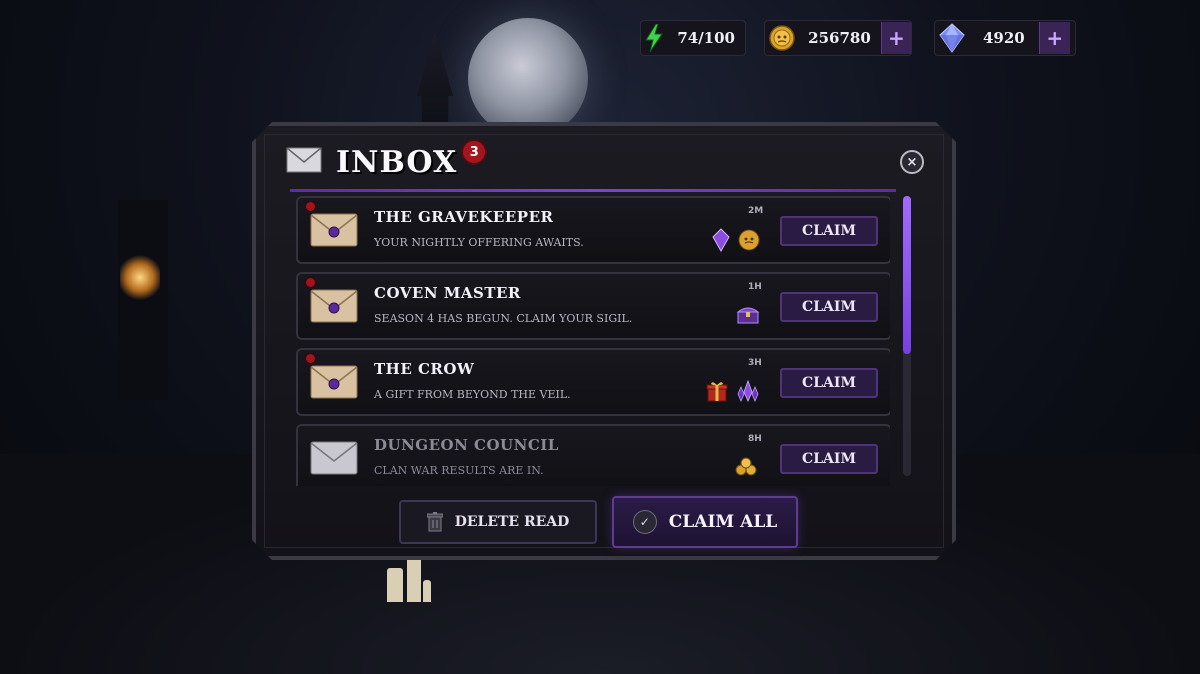 The image size is (1200, 674). Describe the element at coordinates (895, 38) in the screenshot. I see `add-gold-button: +` at that location.